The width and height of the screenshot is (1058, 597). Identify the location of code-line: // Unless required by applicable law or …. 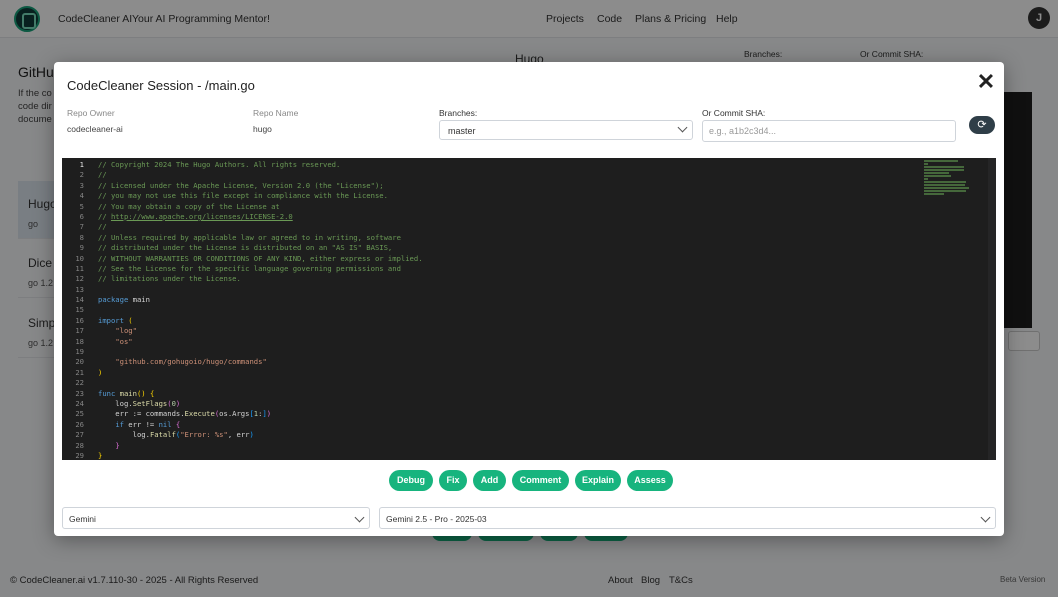
(508, 238).